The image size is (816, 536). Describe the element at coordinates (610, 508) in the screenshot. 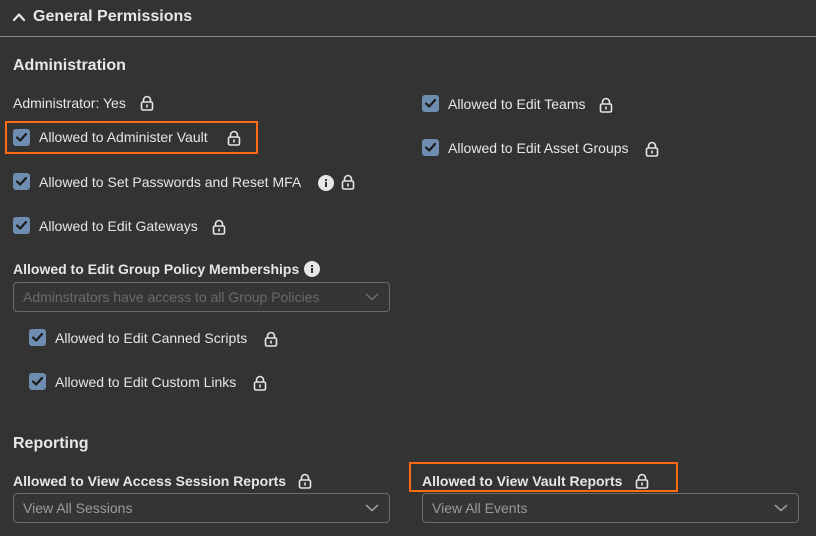

I see `vault-reports-select: View All Events` at that location.